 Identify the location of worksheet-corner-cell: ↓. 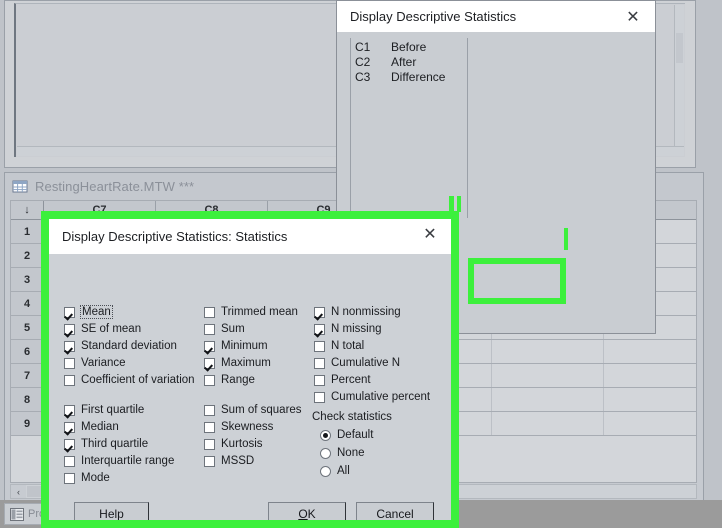
(27, 210).